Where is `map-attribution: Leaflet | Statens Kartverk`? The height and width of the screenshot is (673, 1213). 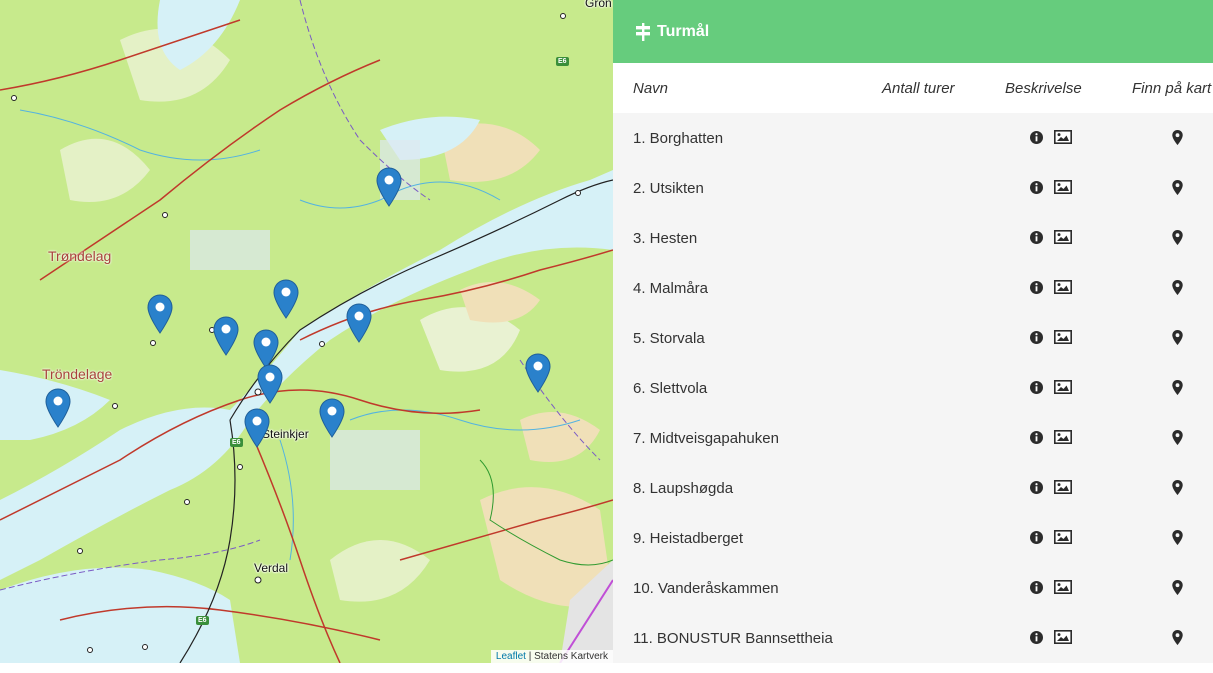 map-attribution: Leaflet | Statens Kartverk is located at coordinates (551, 656).